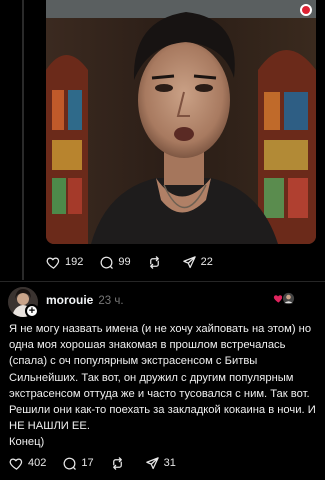 The width and height of the screenshot is (325, 480). I want to click on top-post-actions: 192 99 22, so click(137, 262).